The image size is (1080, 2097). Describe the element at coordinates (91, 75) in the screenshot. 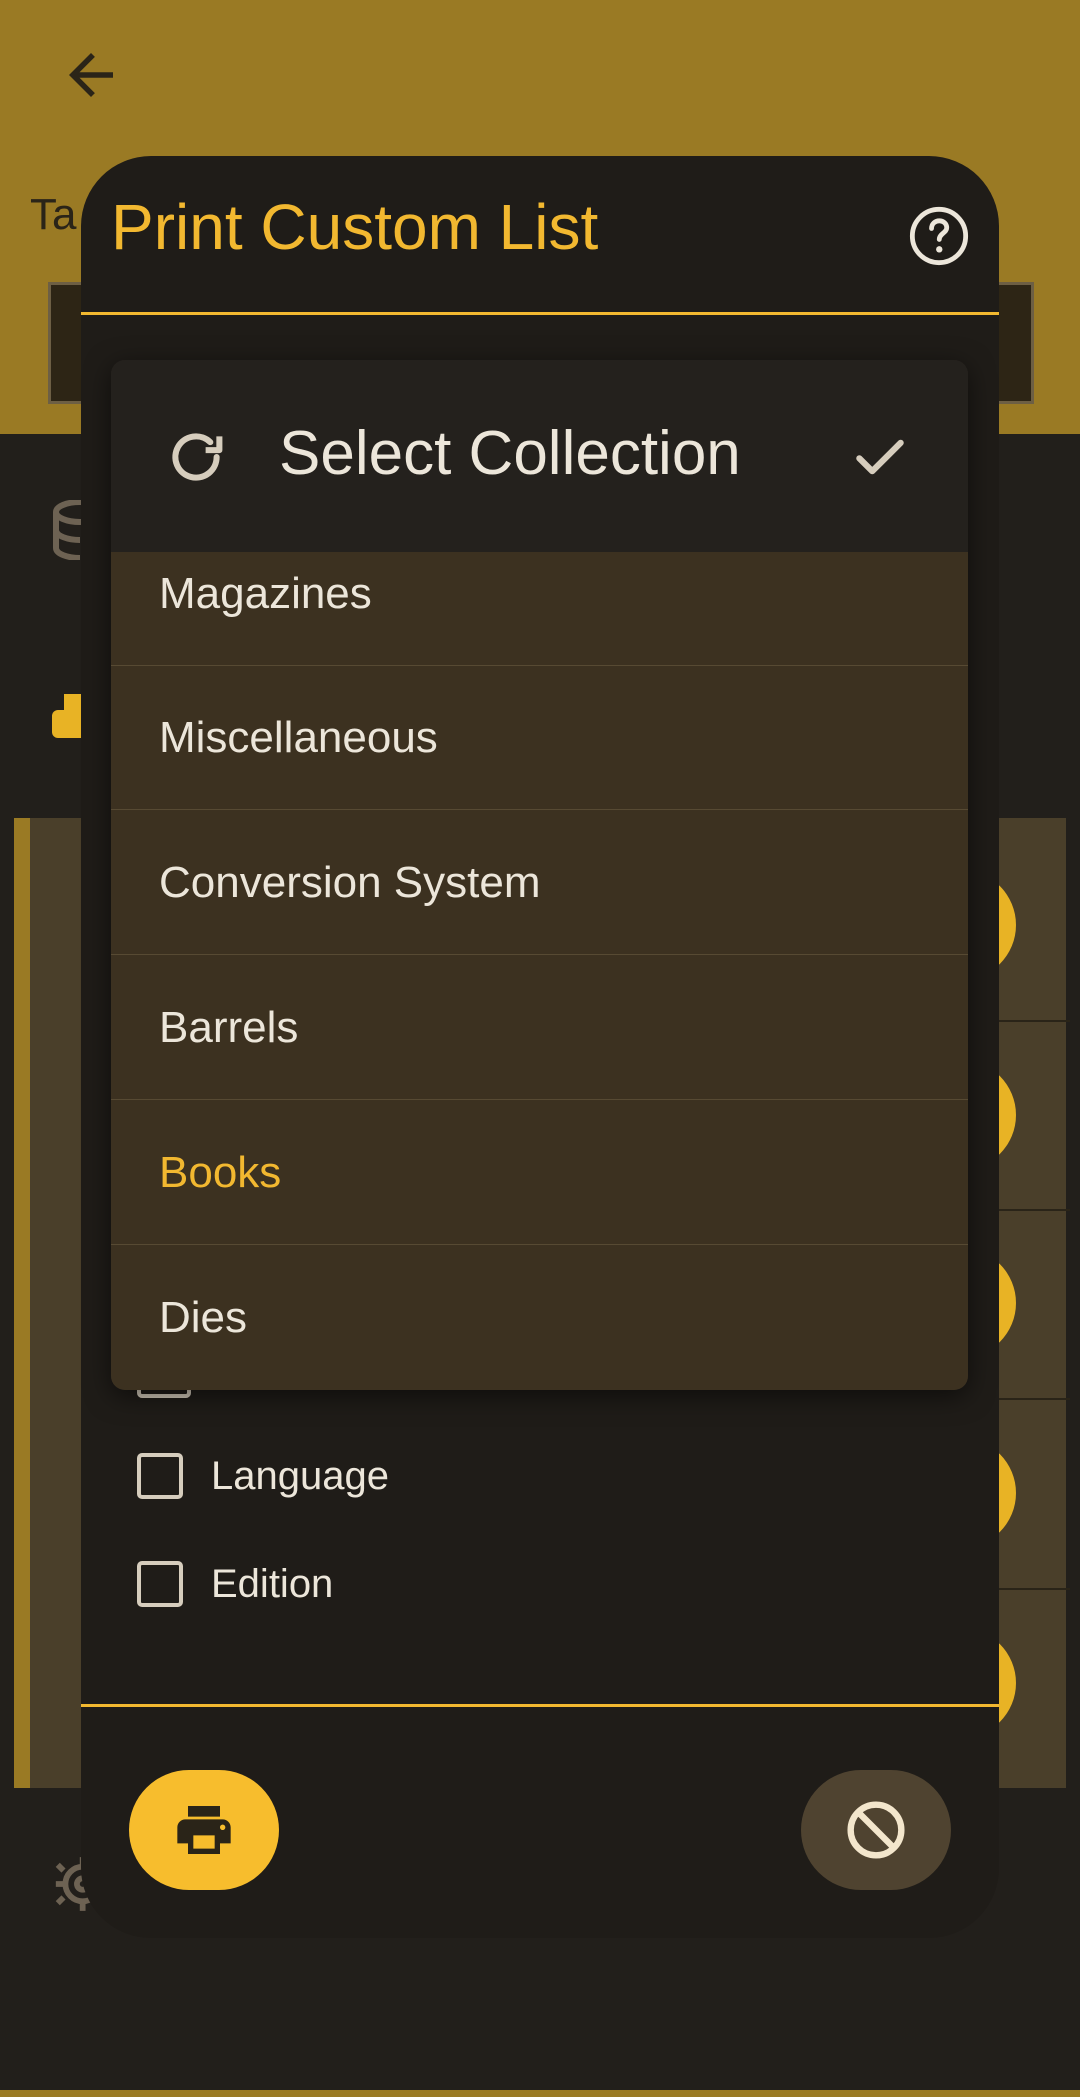

I see `back-arrow-icon` at that location.